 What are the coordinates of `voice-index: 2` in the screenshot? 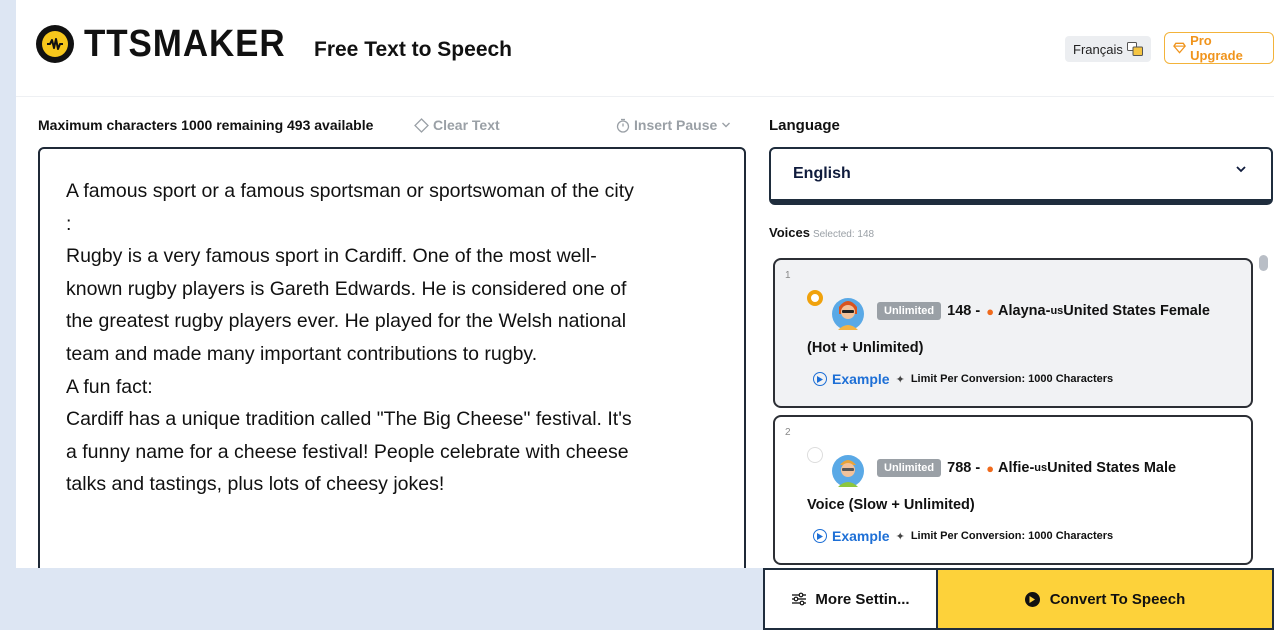 It's located at (788, 432).